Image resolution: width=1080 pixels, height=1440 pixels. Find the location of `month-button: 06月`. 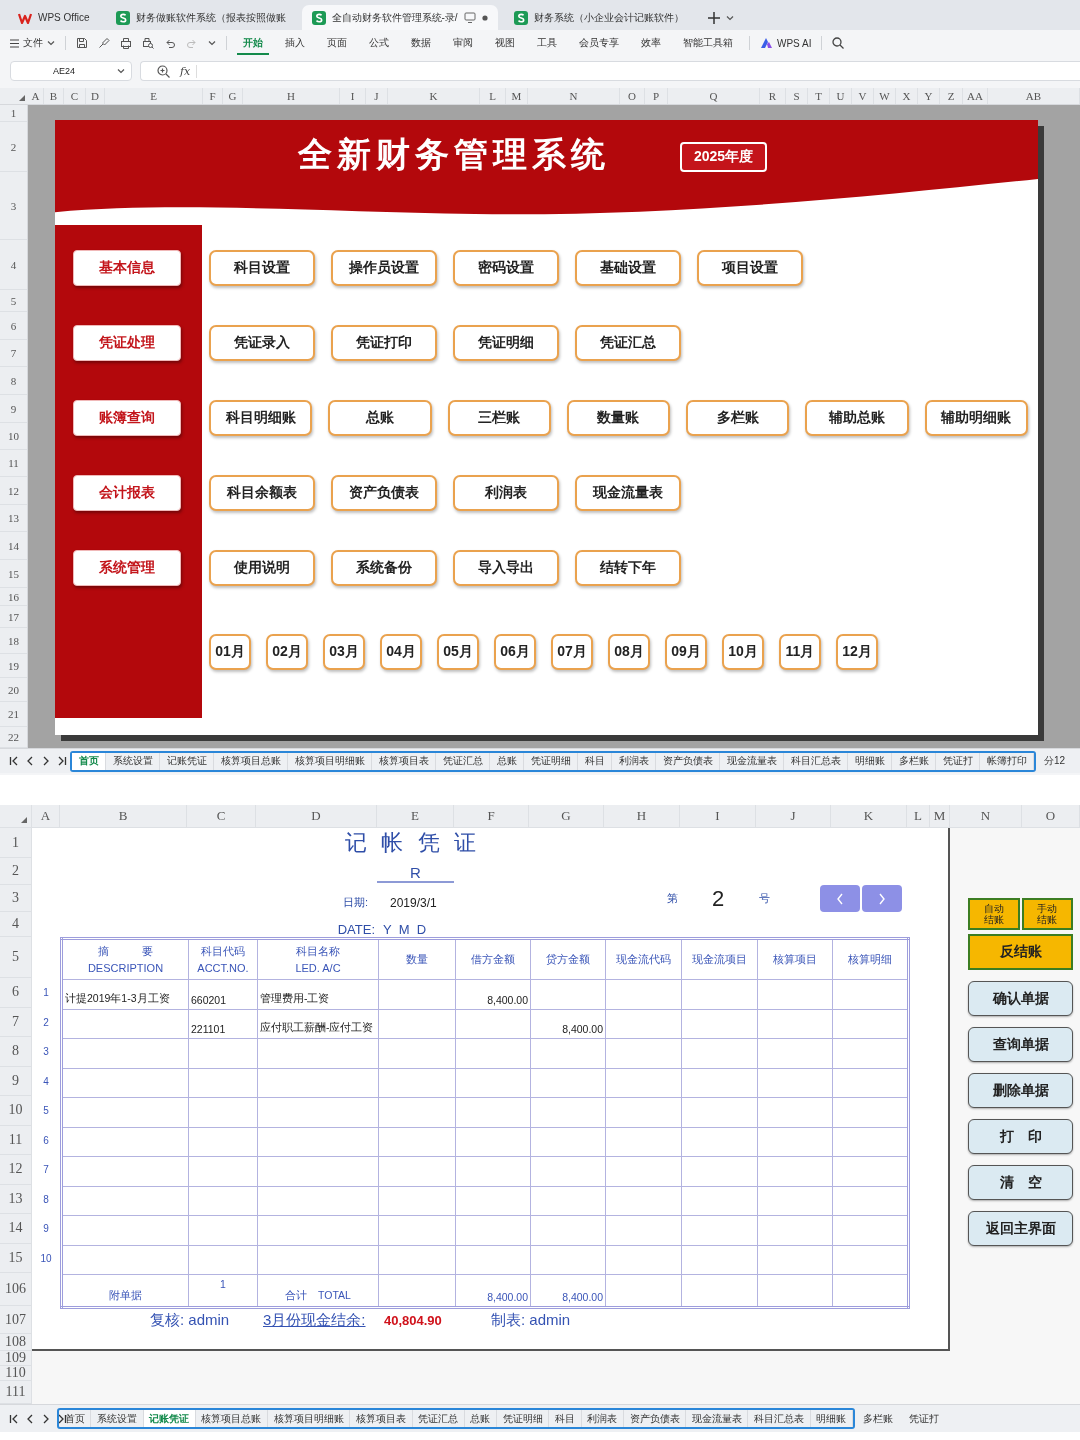

month-button: 06月 is located at coordinates (515, 652).